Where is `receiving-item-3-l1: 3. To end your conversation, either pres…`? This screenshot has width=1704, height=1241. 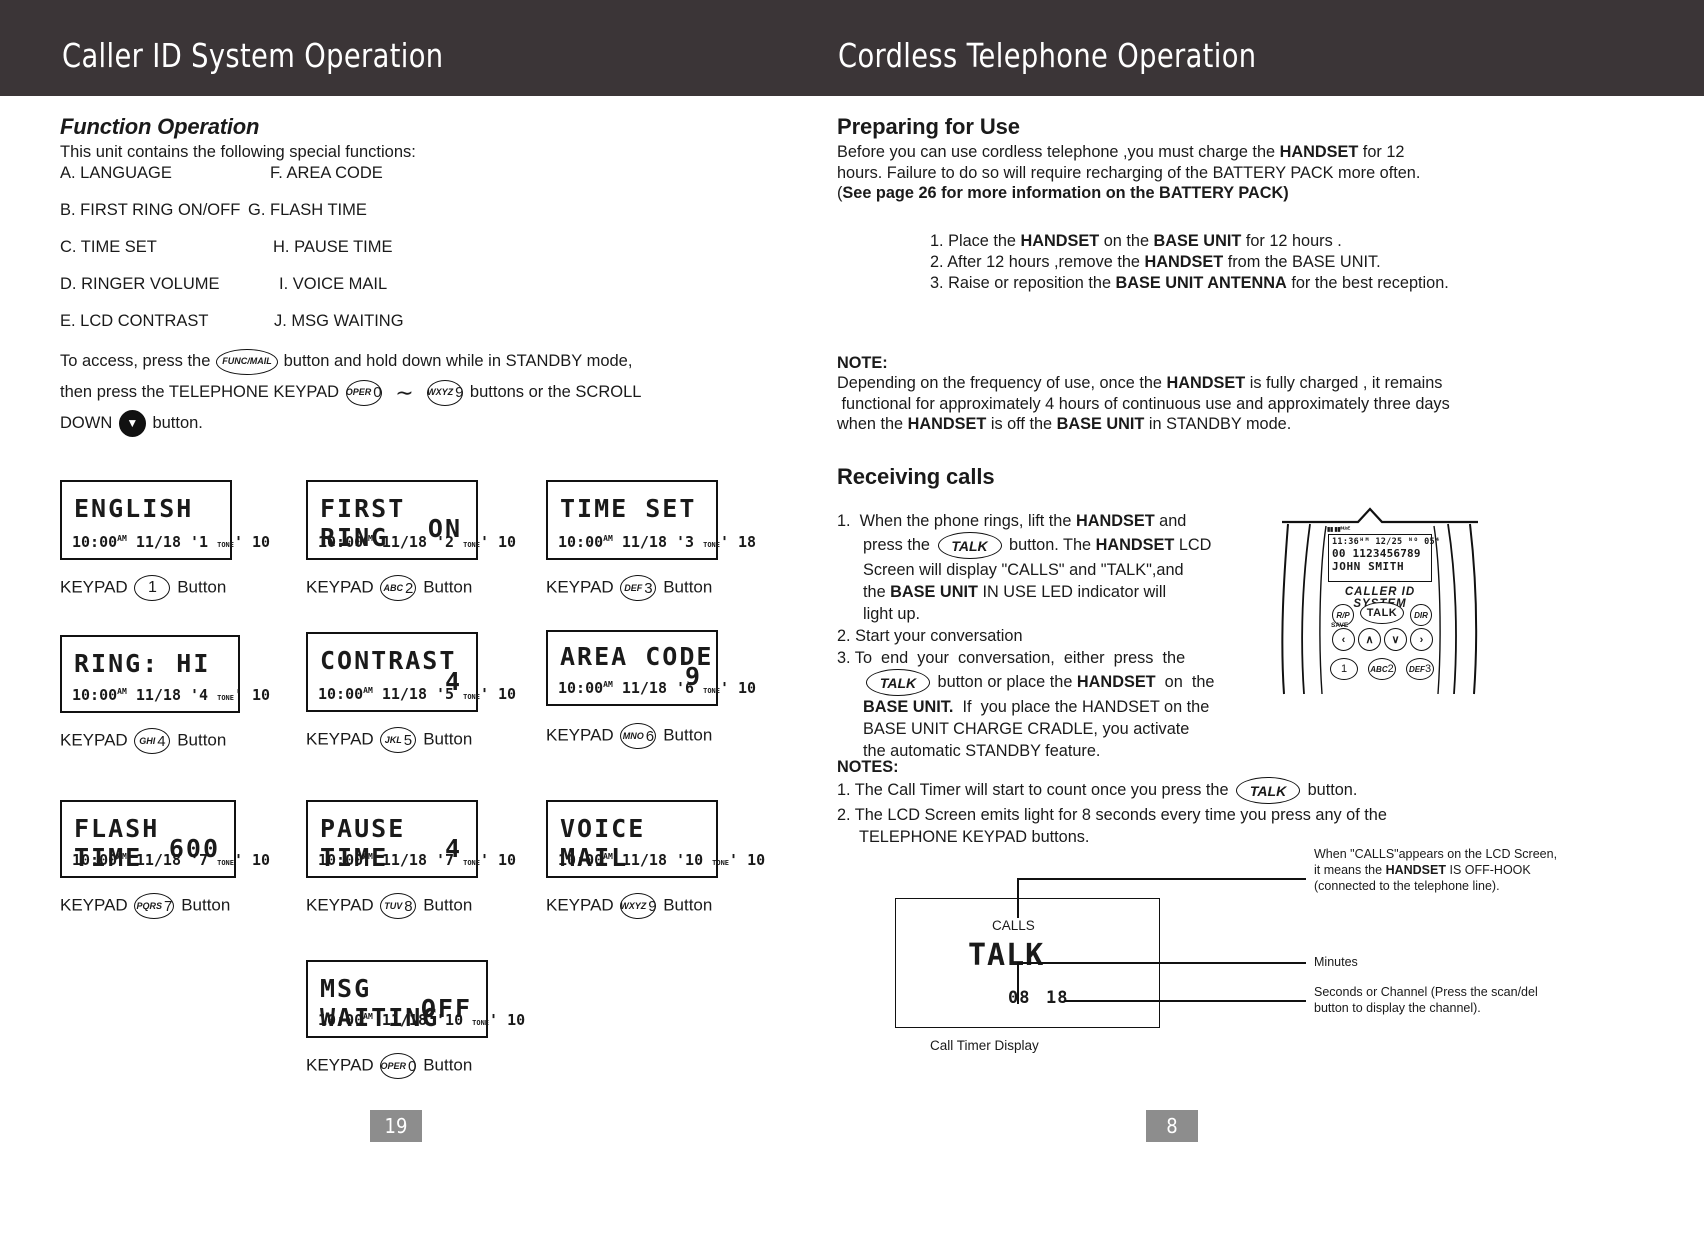
receiving-item-3-l1: 3. To end your conversation, either pres… is located at coordinates (1011, 658).